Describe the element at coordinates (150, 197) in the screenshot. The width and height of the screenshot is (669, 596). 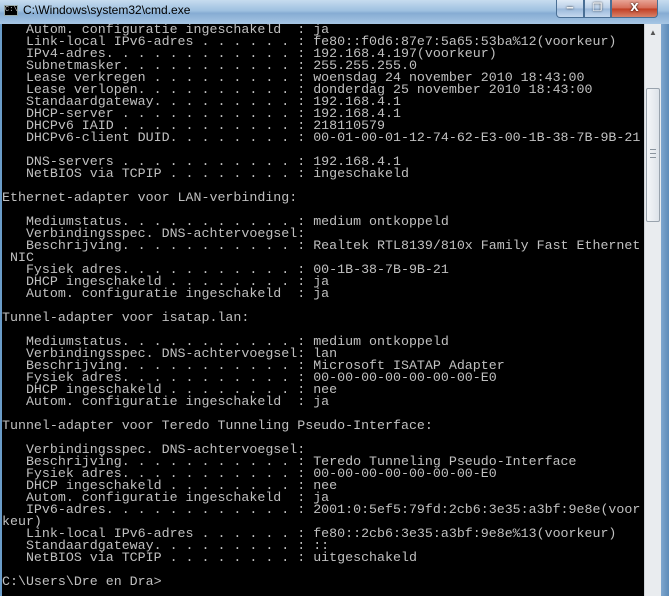
I see `console-line: Ethernet-adapter voor LAN-verbinding:` at that location.